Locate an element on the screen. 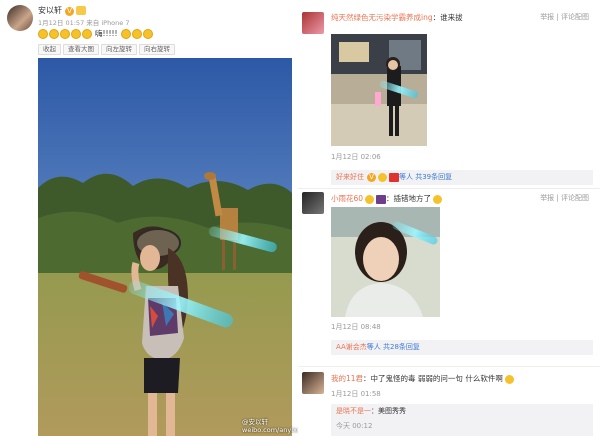 This screenshot has width=600, height=436. comment-text: 纯天然绿色无污染学霸养成ing：谁来拔 is located at coordinates (397, 17).